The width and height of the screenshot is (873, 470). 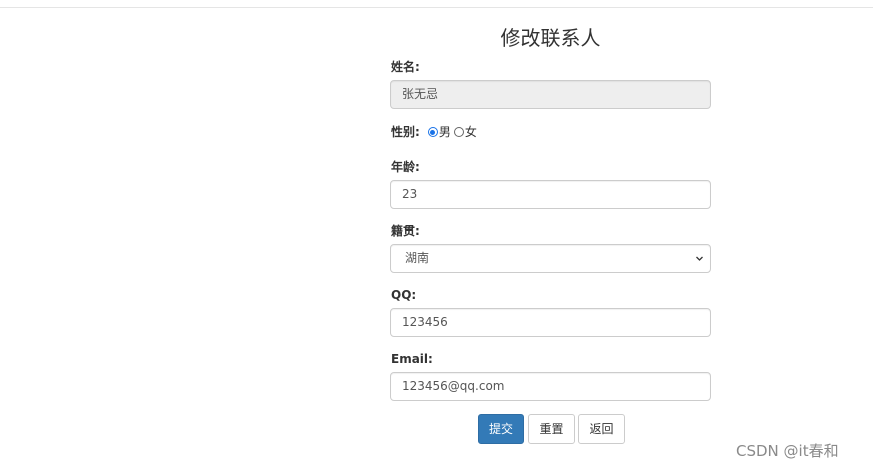 I want to click on gender-male-label: 男, so click(x=445, y=132).